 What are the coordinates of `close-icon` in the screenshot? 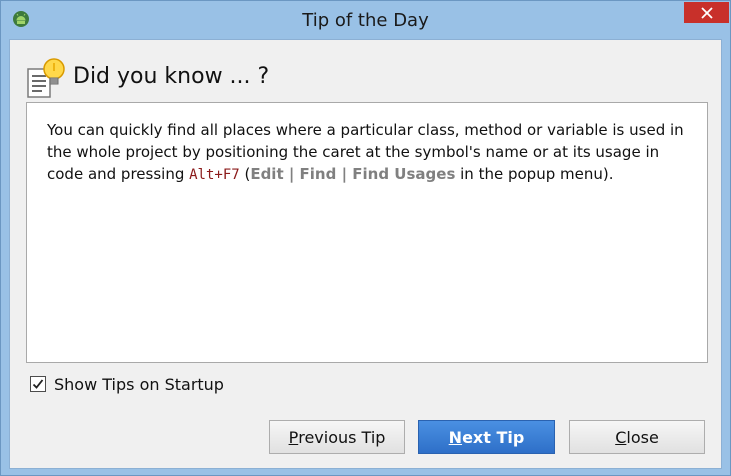 It's located at (706, 12).